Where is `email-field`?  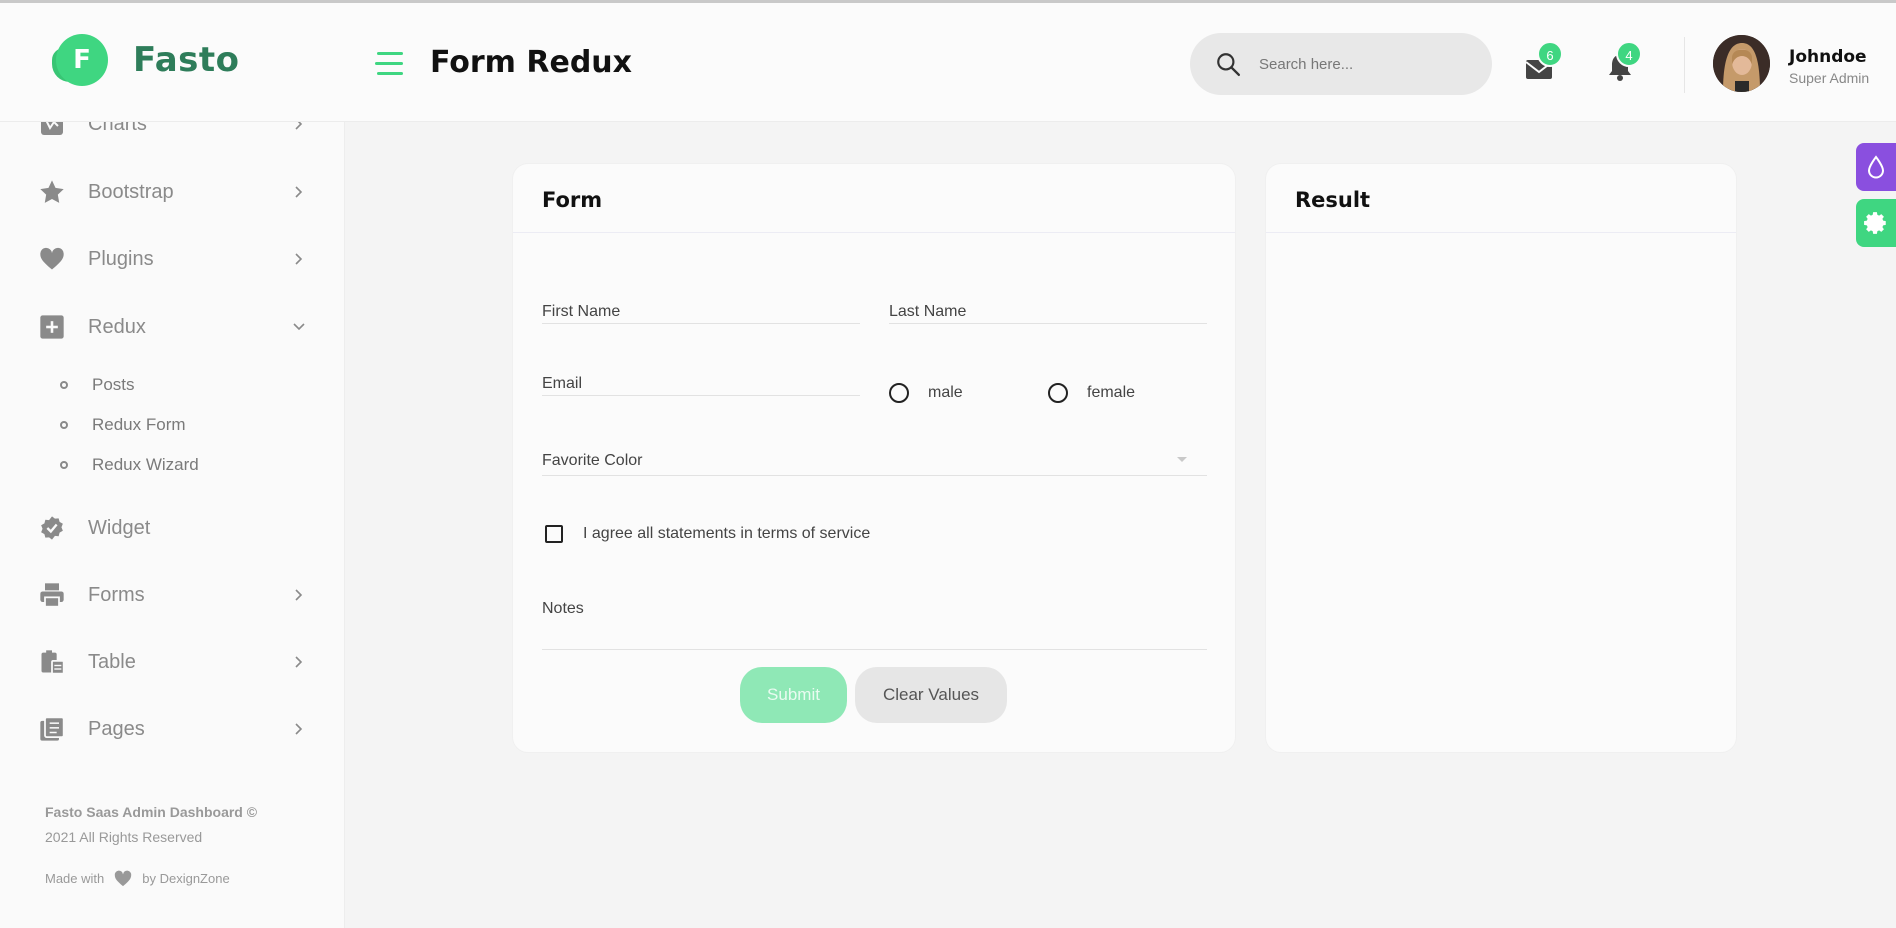
email-field is located at coordinates (701, 376).